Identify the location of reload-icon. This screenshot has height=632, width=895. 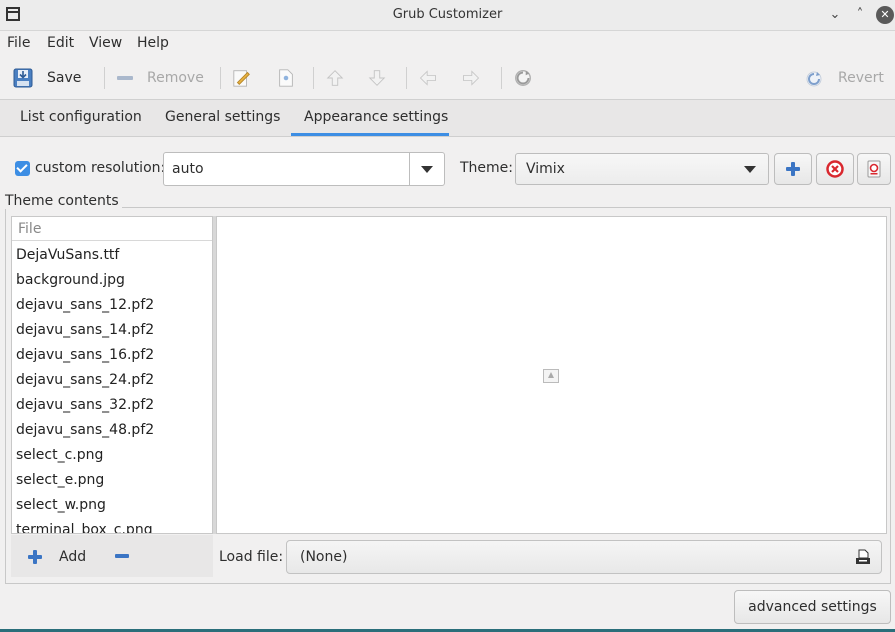
(523, 78).